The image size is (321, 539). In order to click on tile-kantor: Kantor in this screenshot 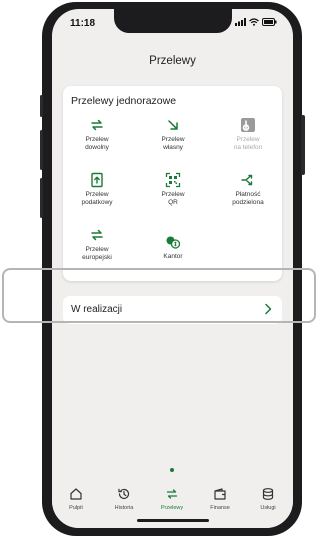, I will do `click(173, 247)`.